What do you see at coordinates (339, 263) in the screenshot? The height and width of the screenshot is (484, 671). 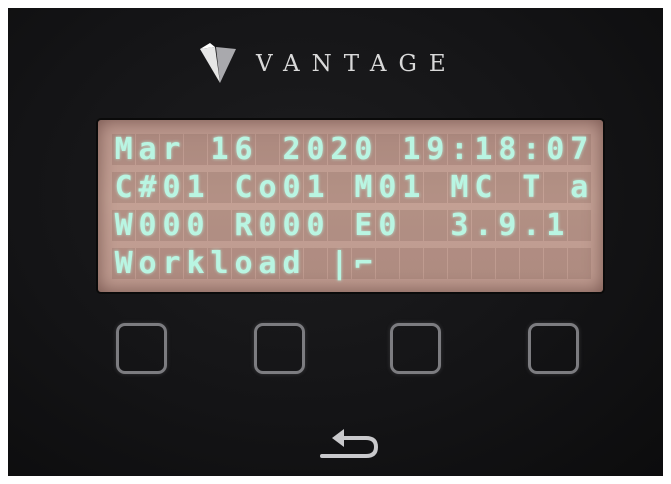 I see `lcd-cell: |` at bounding box center [339, 263].